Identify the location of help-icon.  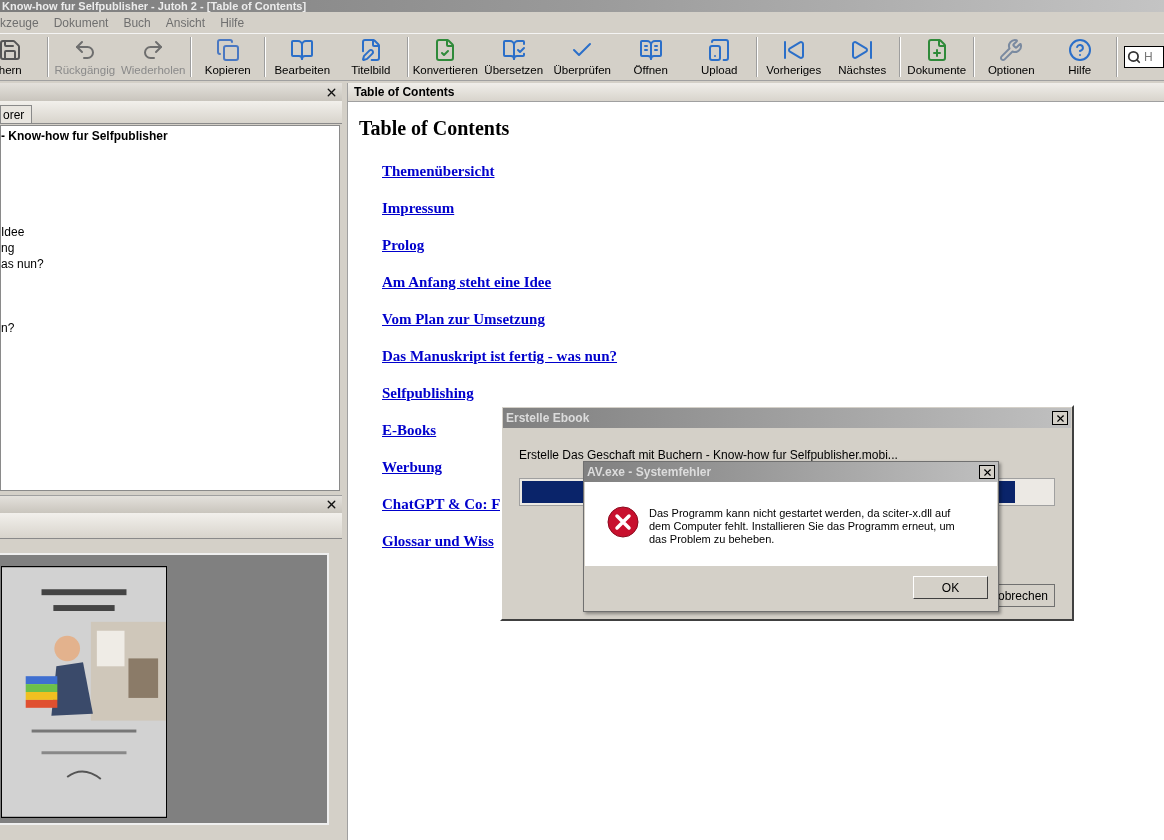
(1079, 49).